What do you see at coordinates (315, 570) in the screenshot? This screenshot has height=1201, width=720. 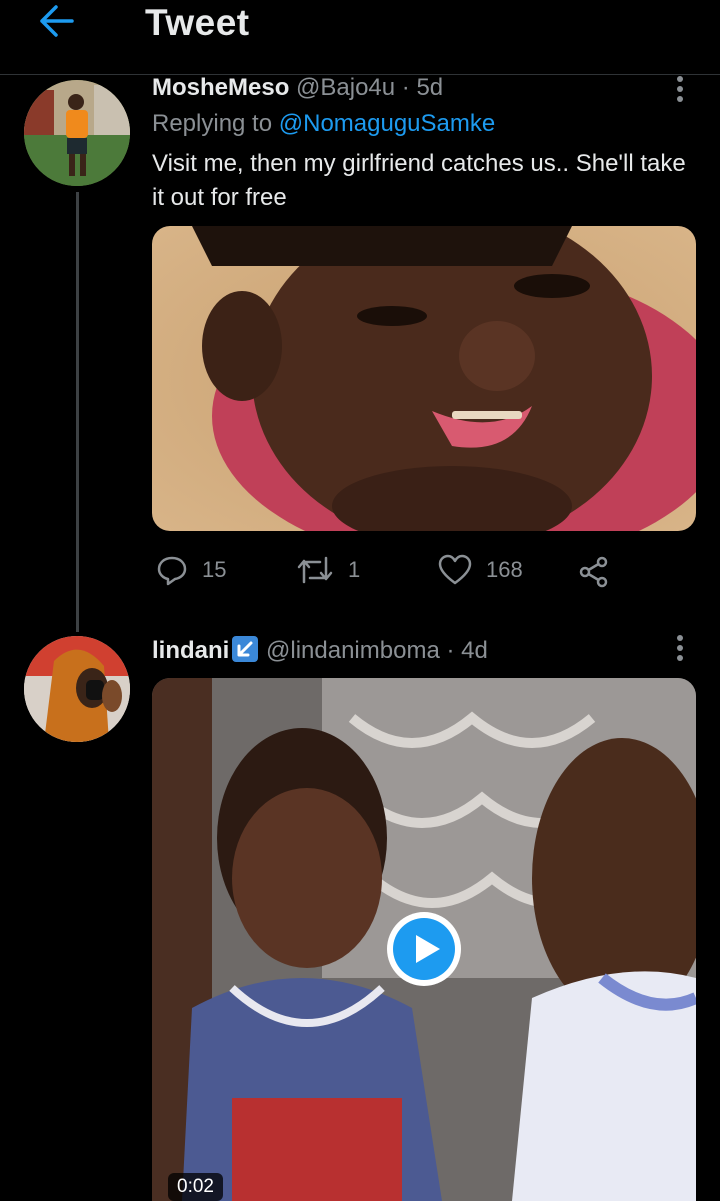 I see `retweet-icon` at bounding box center [315, 570].